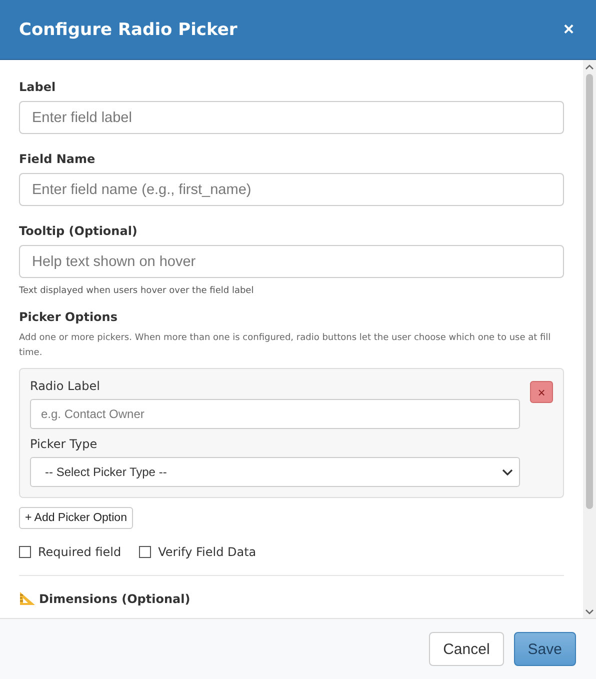 The height and width of the screenshot is (679, 596). Describe the element at coordinates (65, 386) in the screenshot. I see `field-label: Radio Label` at that location.